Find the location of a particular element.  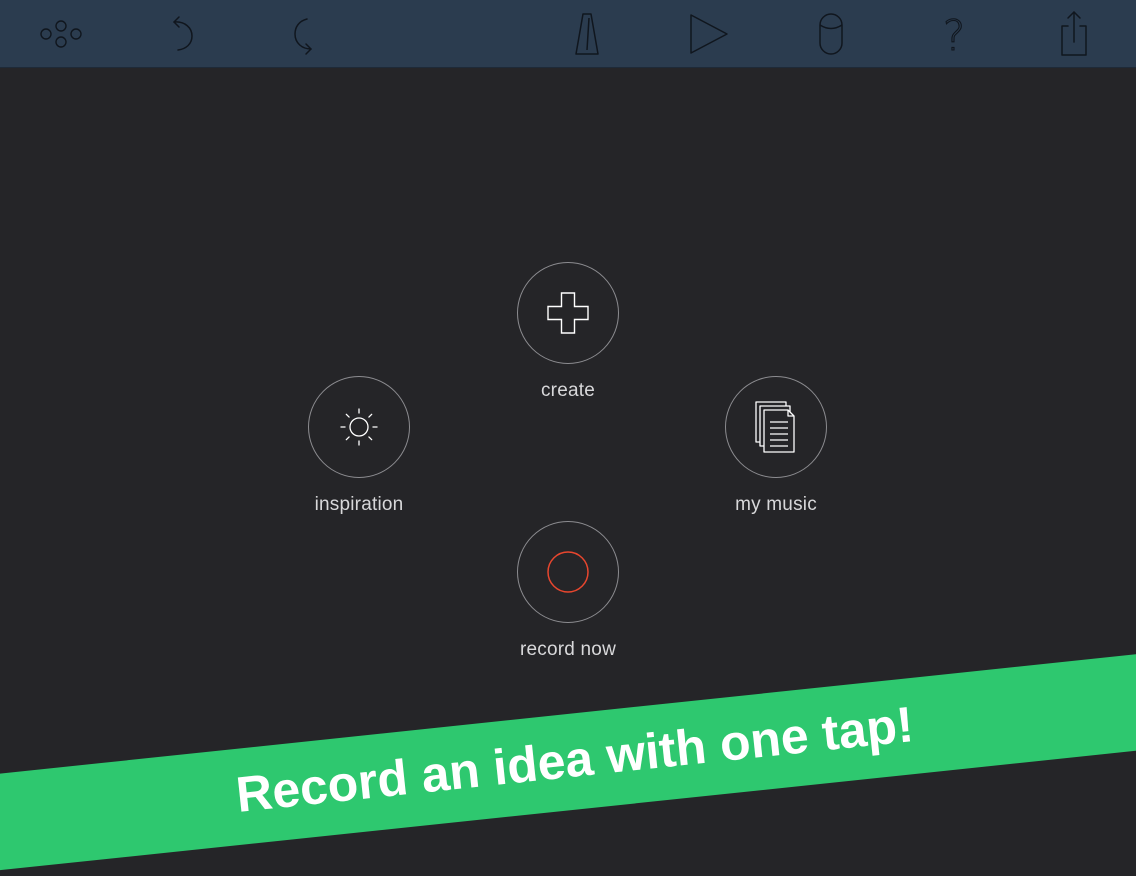

help-button: ? is located at coordinates (954, 34).